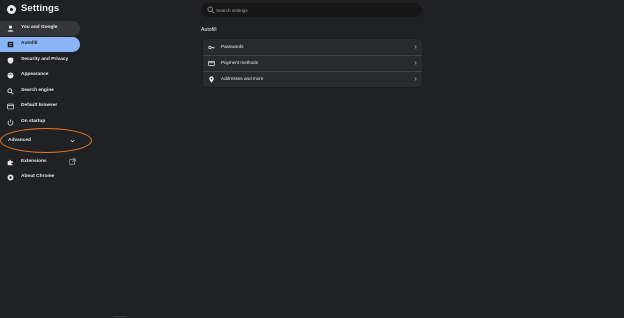  What do you see at coordinates (40, 140) in the screenshot?
I see `advanced-toggle: Advanced` at bounding box center [40, 140].